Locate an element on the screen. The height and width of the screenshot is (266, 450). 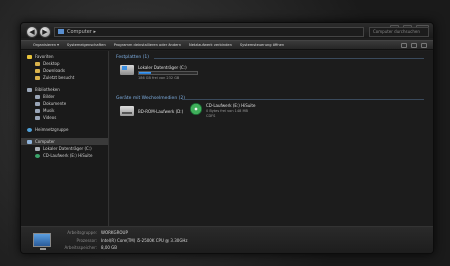
workgroup-row: Arbeitsgruppe: WORKGROUP is located at coordinates (94, 232).